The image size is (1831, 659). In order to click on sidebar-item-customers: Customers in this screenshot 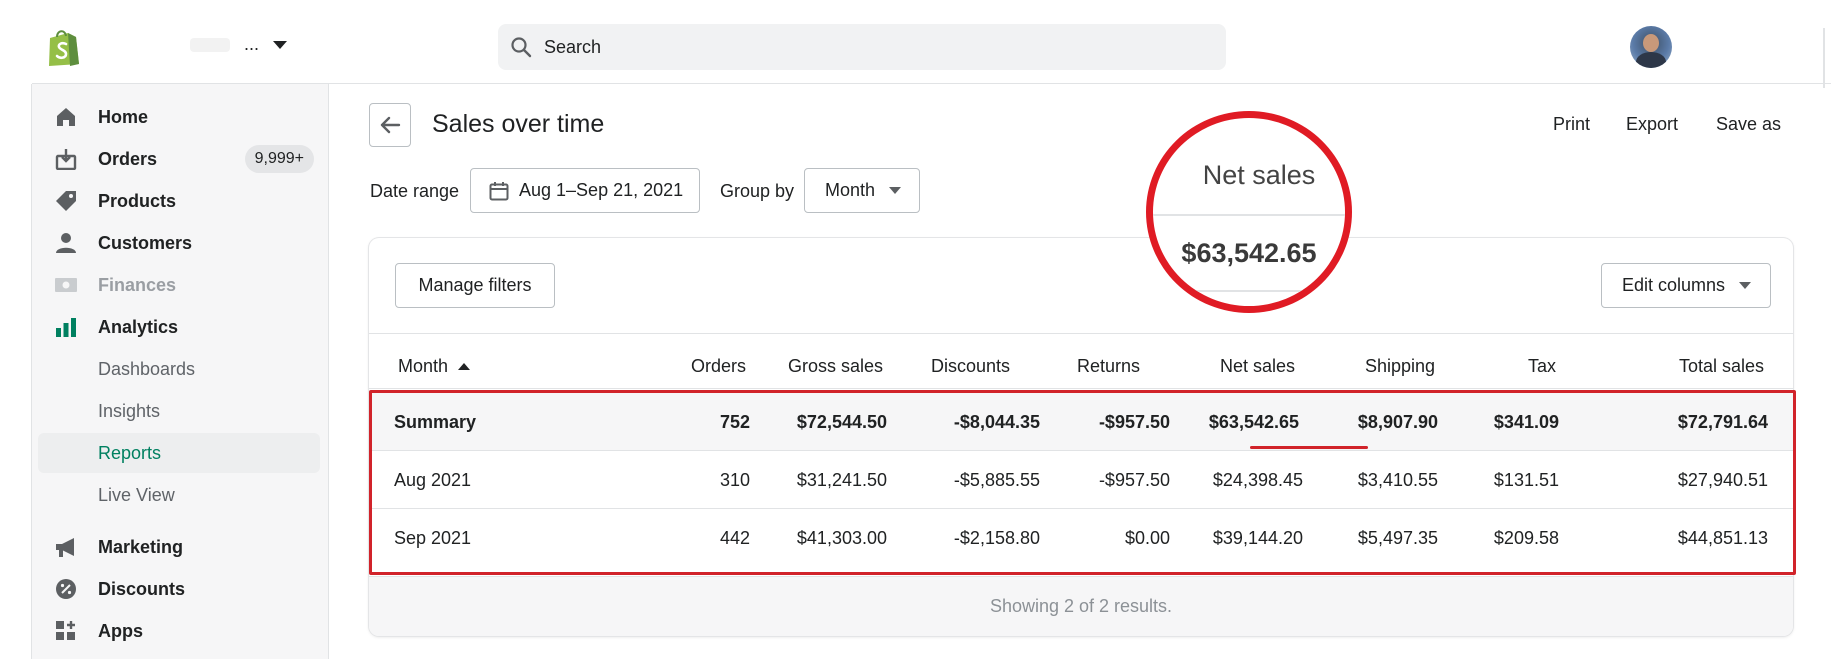, I will do `click(179, 243)`.